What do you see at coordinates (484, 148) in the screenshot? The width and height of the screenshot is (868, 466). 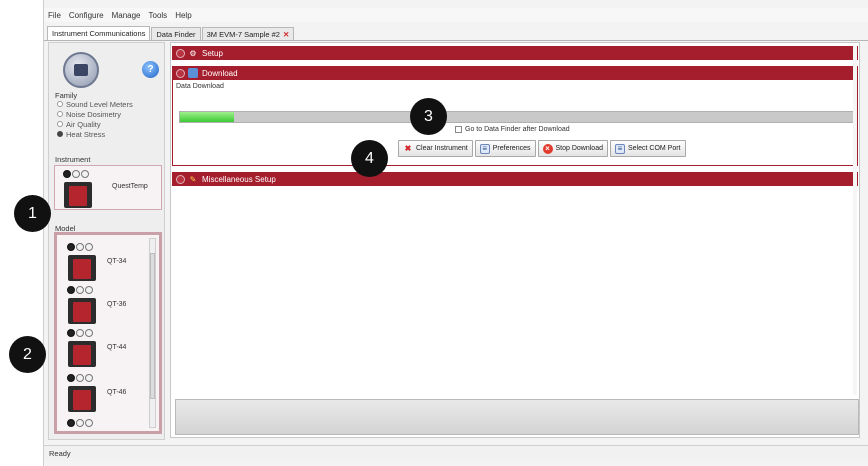 I see `preferences-icon: ≡` at bounding box center [484, 148].